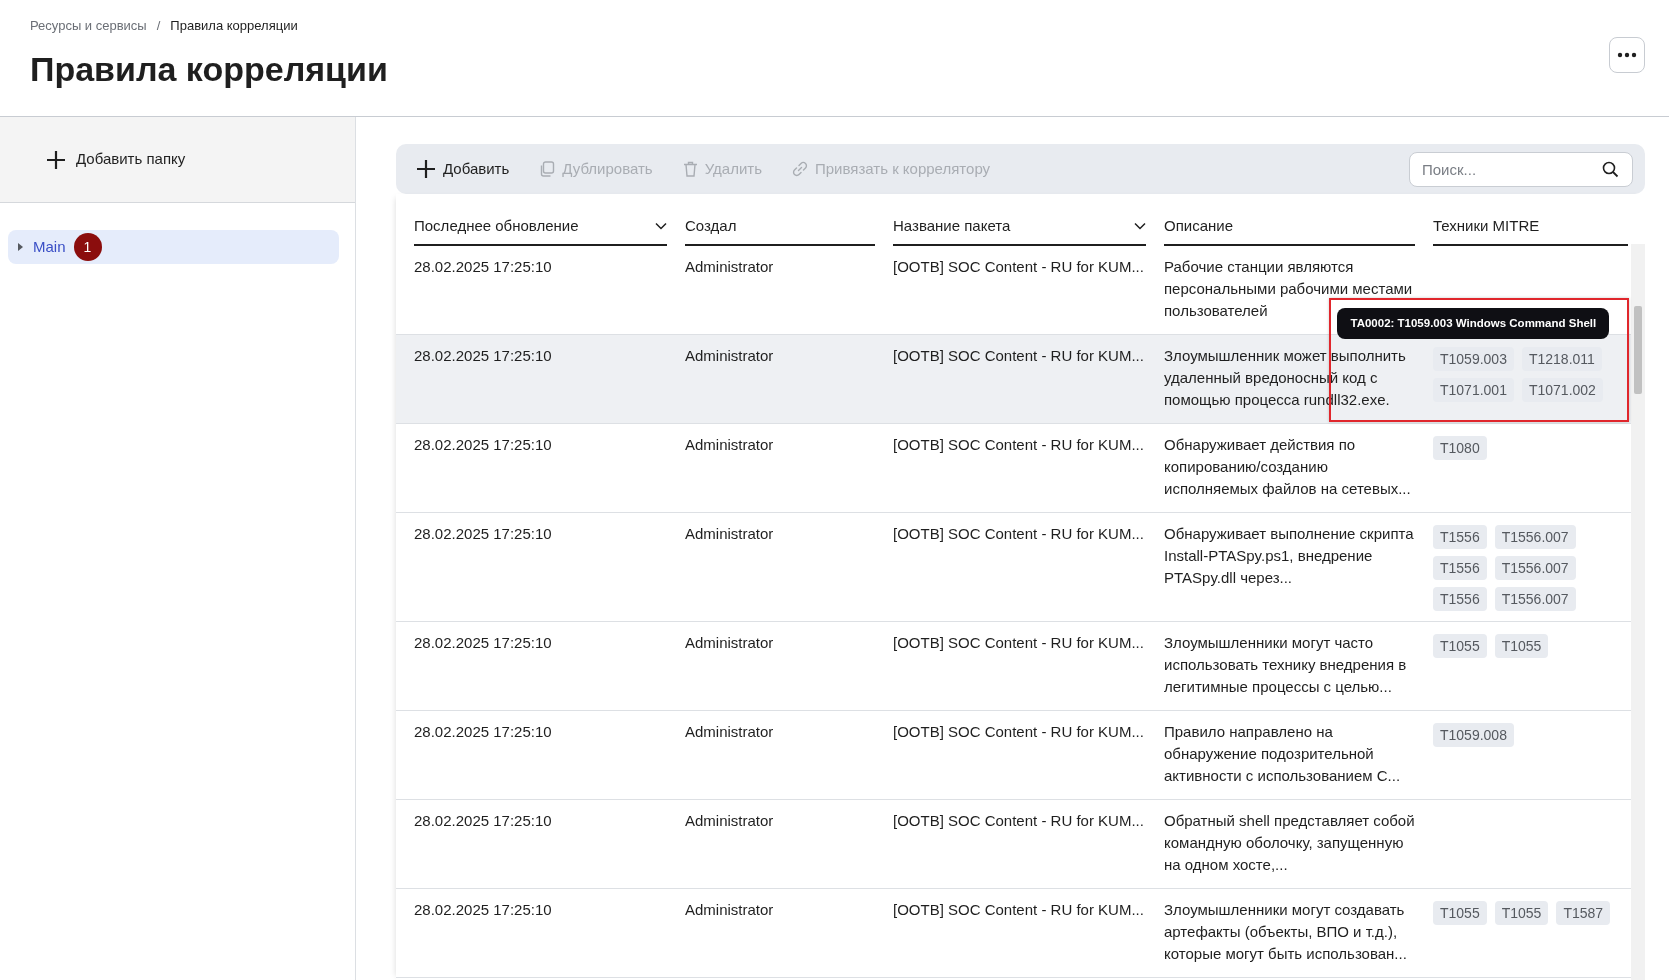 The width and height of the screenshot is (1669, 980). I want to click on mitre-tag: T1071.001, so click(1473, 390).